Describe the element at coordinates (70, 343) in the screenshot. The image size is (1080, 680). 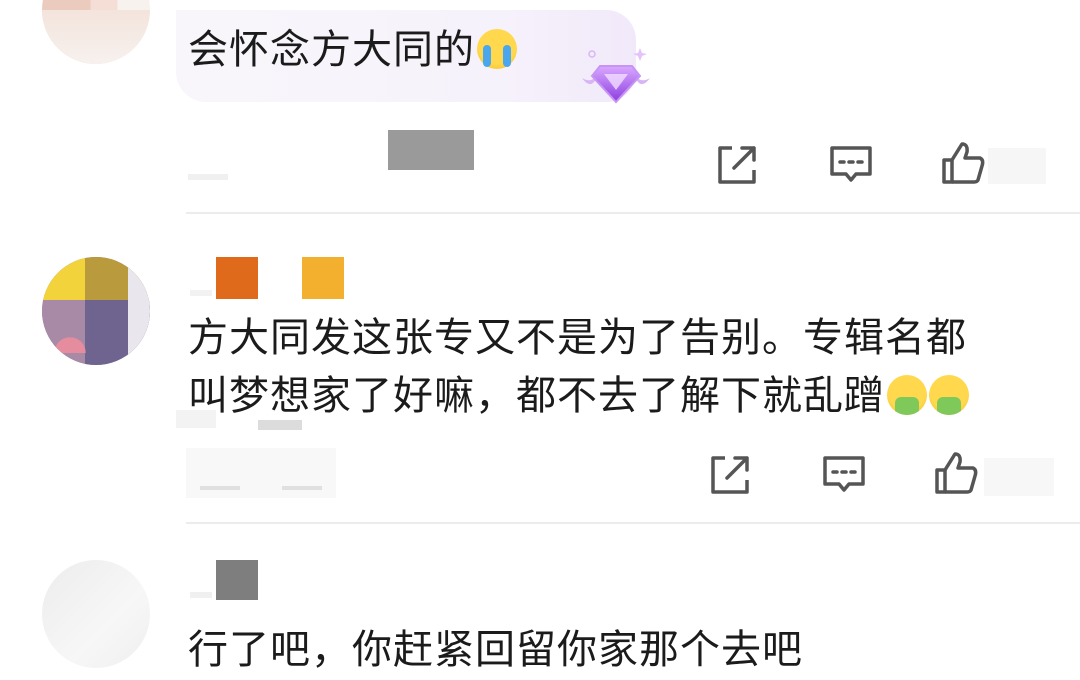
I see `avatar-lotus` at that location.